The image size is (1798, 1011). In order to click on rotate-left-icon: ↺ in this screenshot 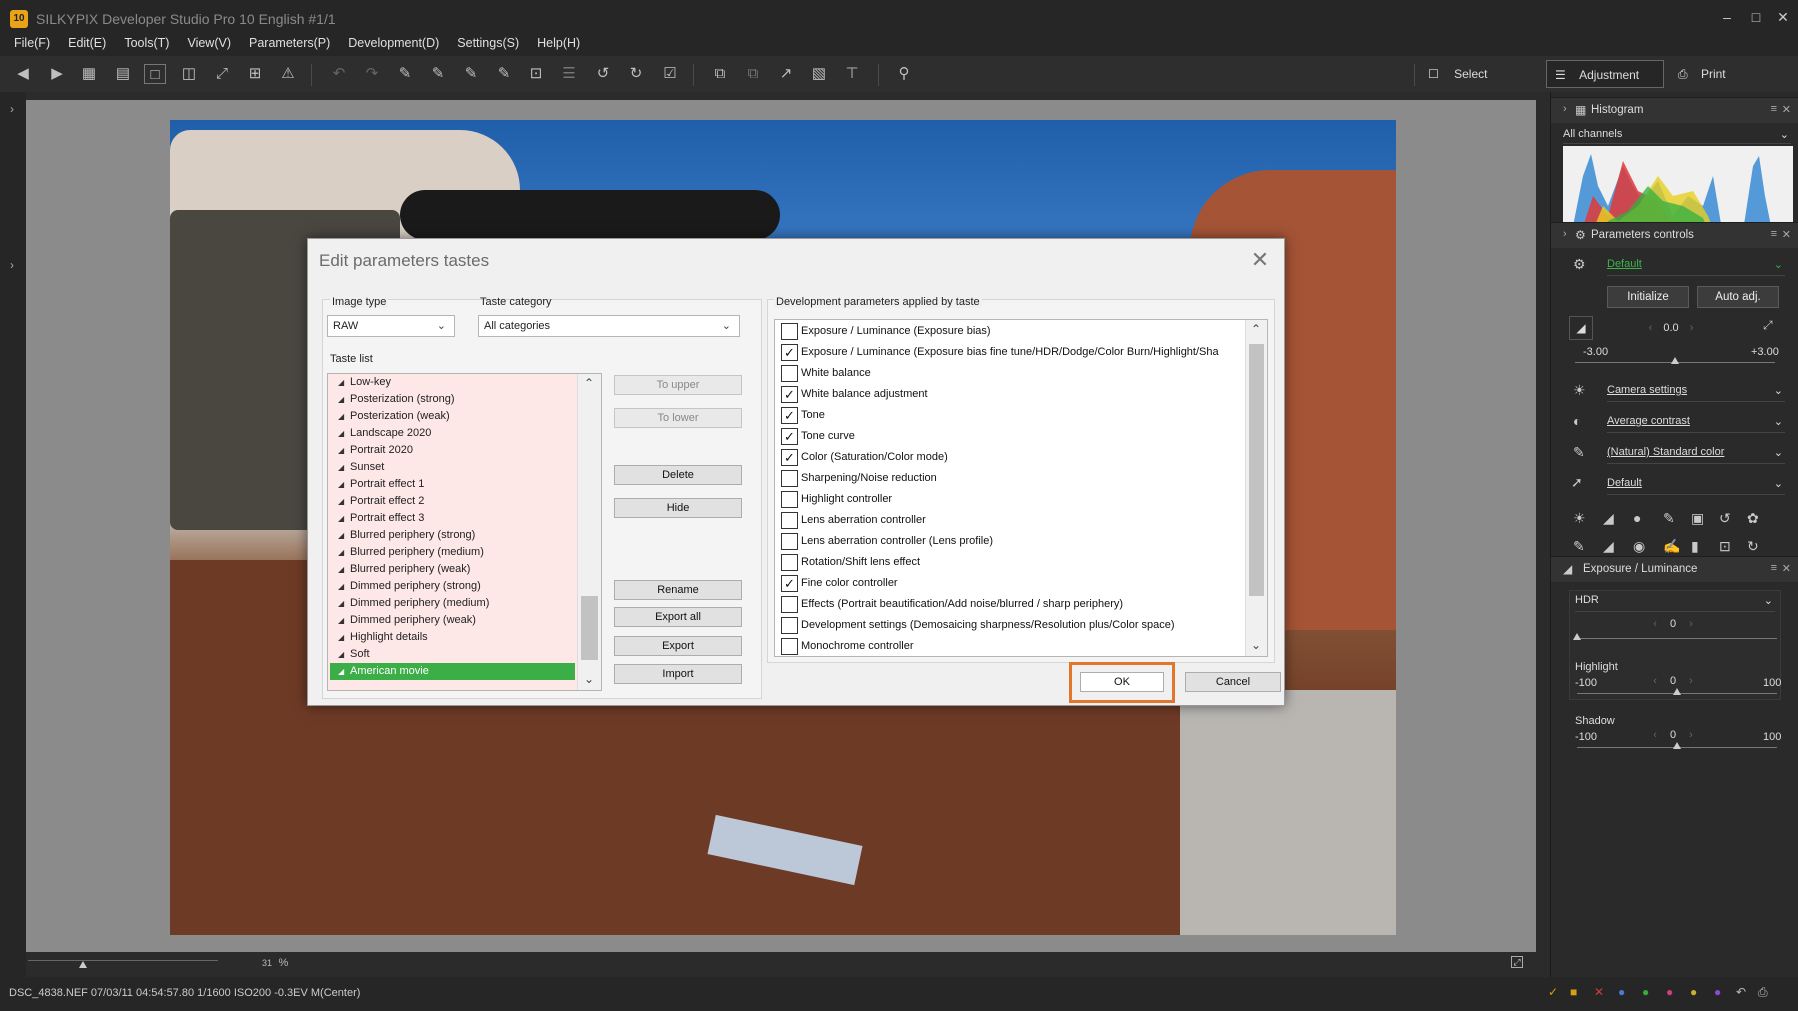, I will do `click(603, 74)`.